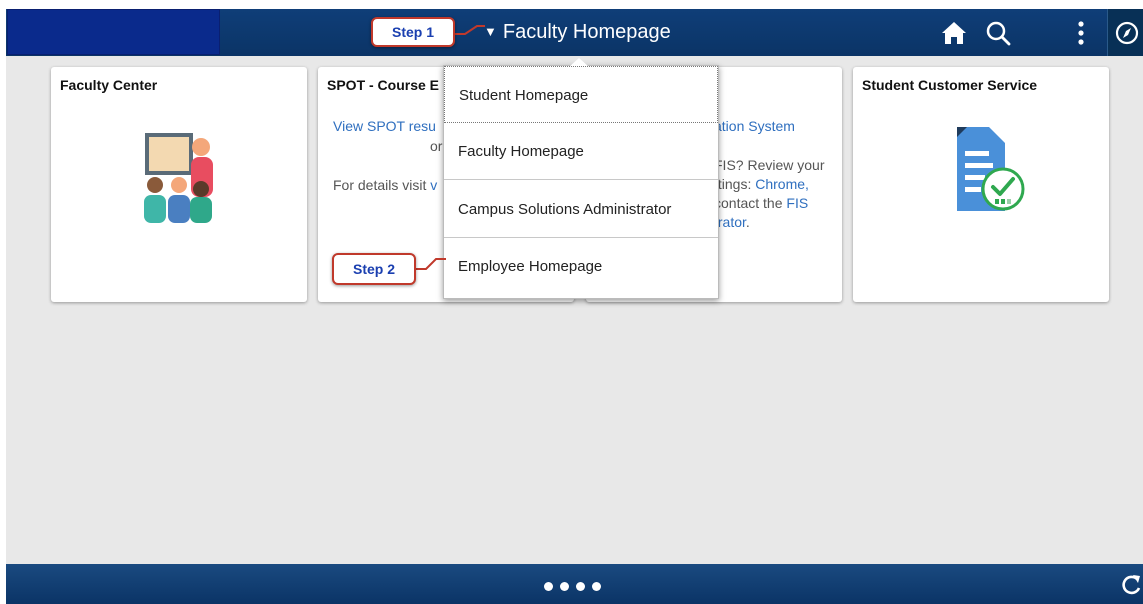 The width and height of the screenshot is (1143, 604). I want to click on tile-text: or, so click(436, 146).